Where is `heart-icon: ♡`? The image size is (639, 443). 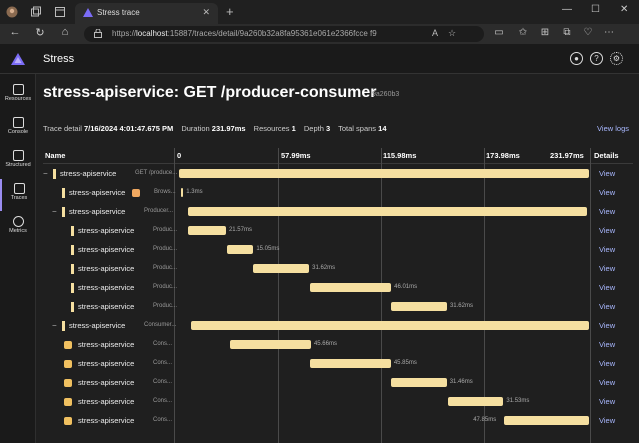 heart-icon: ♡ is located at coordinates (588, 32).